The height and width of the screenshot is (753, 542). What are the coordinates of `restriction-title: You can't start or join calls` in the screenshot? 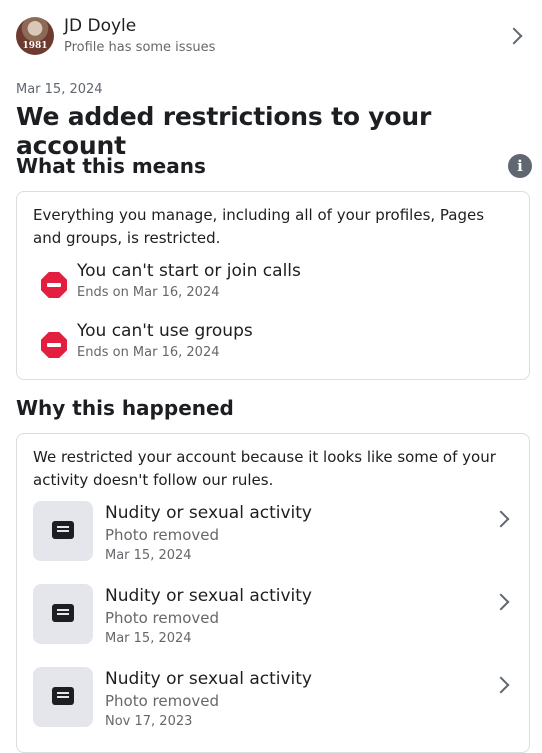 It's located at (189, 271).